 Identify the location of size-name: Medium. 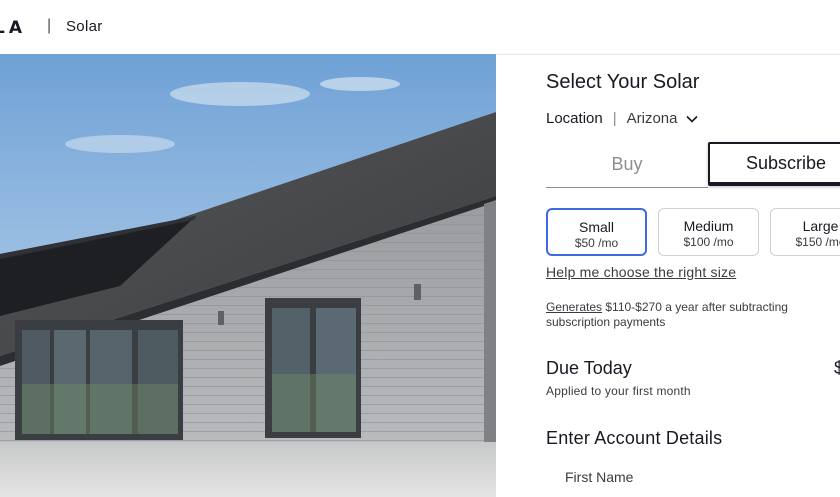
(708, 226).